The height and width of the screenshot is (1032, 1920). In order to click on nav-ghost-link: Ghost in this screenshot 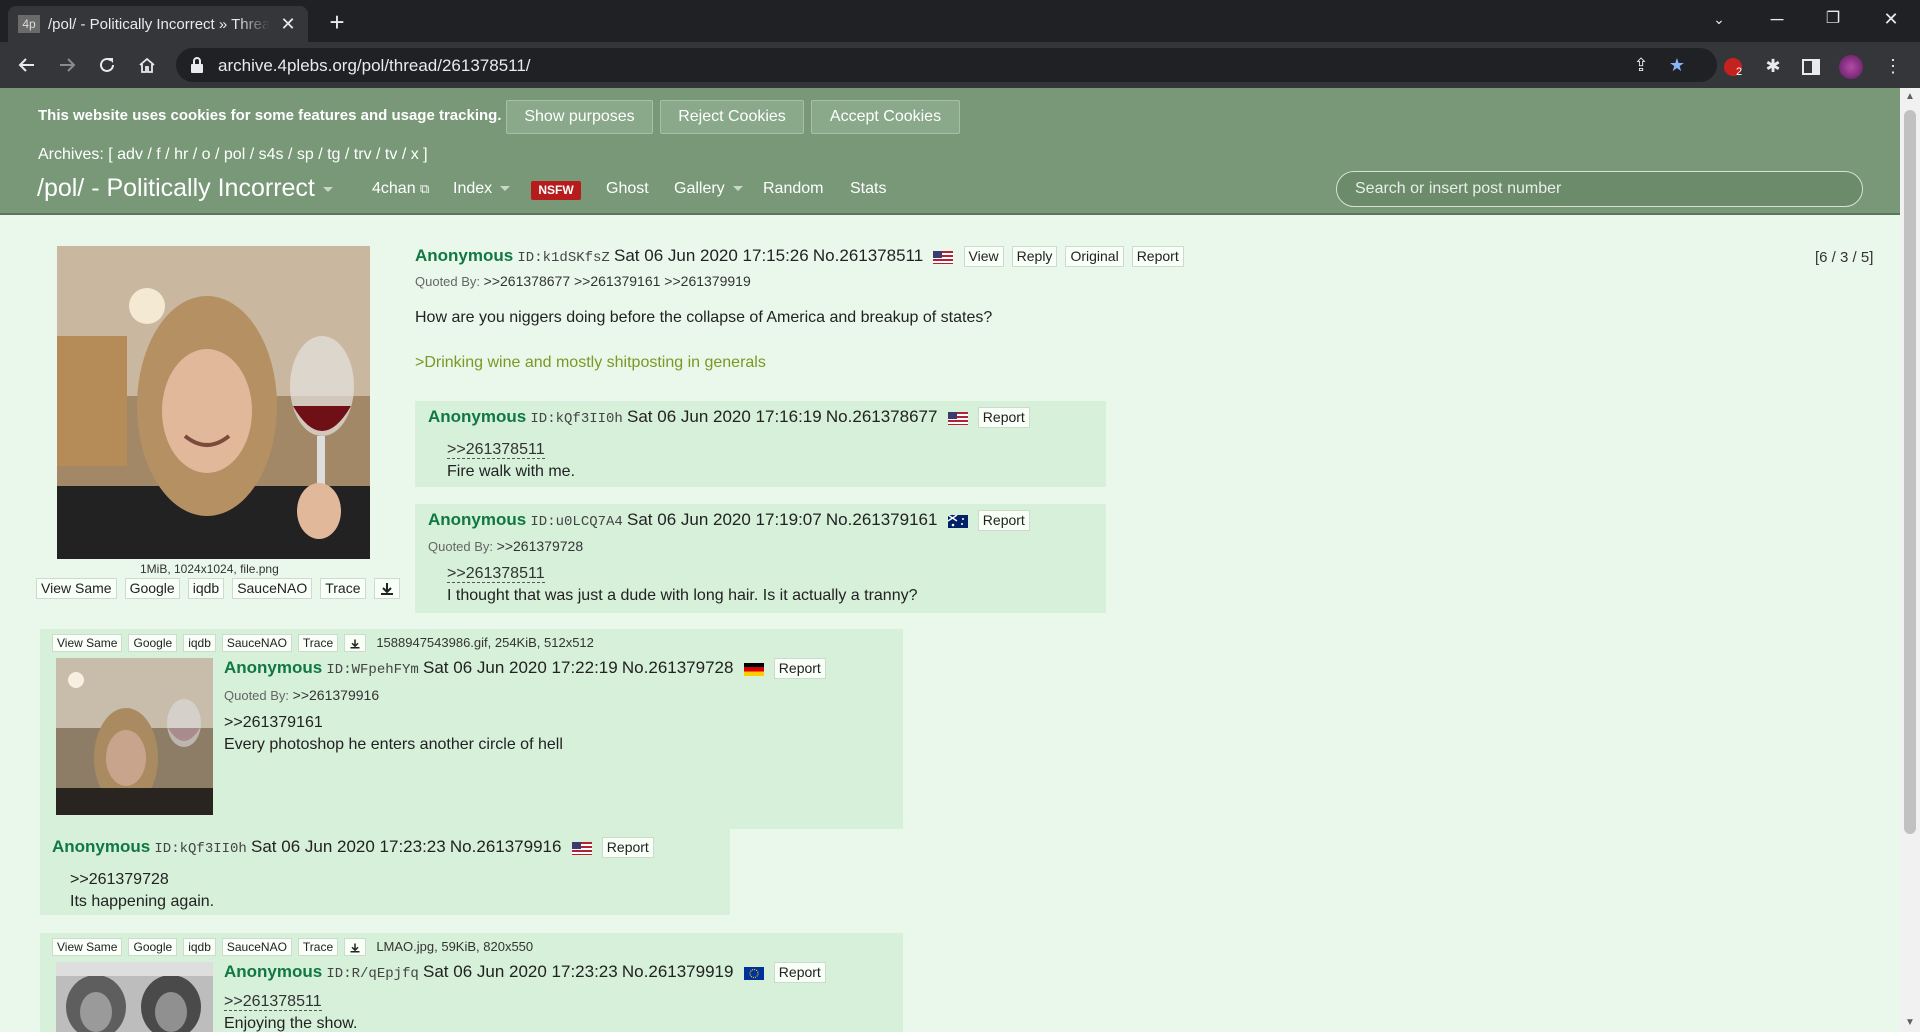, I will do `click(627, 189)`.